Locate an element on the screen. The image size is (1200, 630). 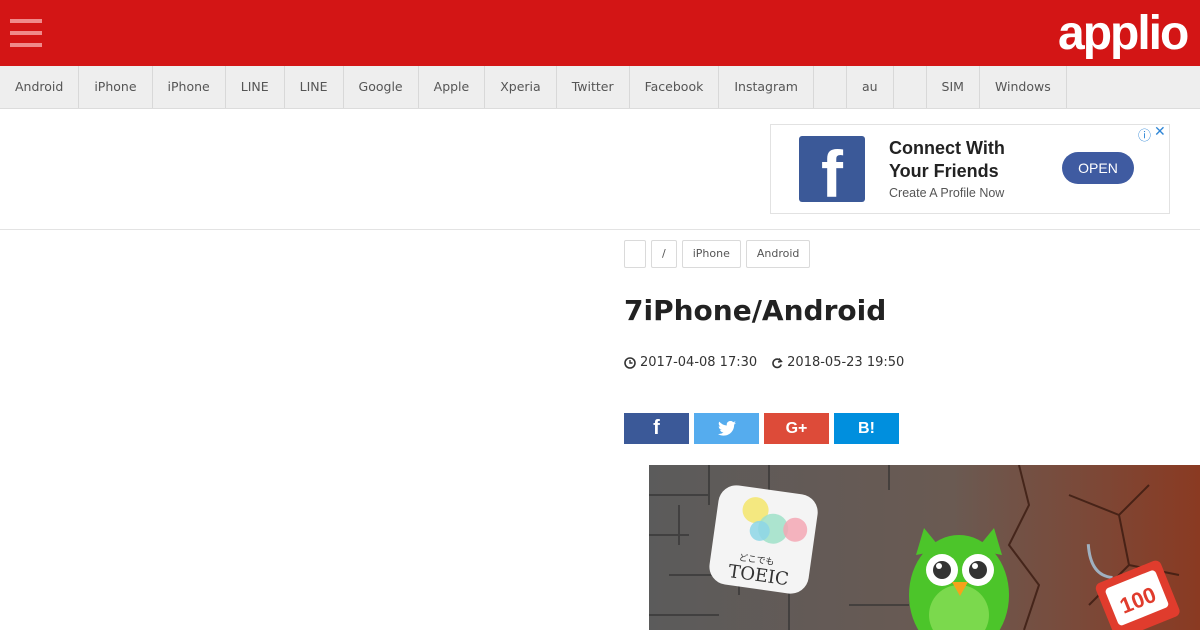
clock-icon is located at coordinates (630, 362).